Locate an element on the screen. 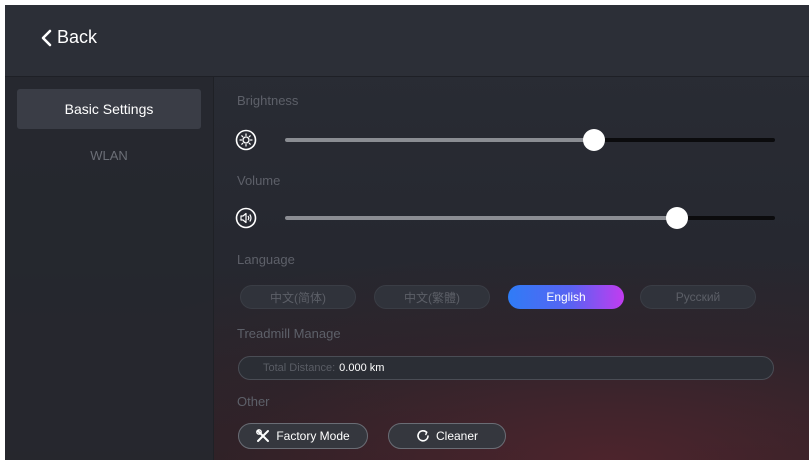  brightness-label: Brightness is located at coordinates (268, 100).